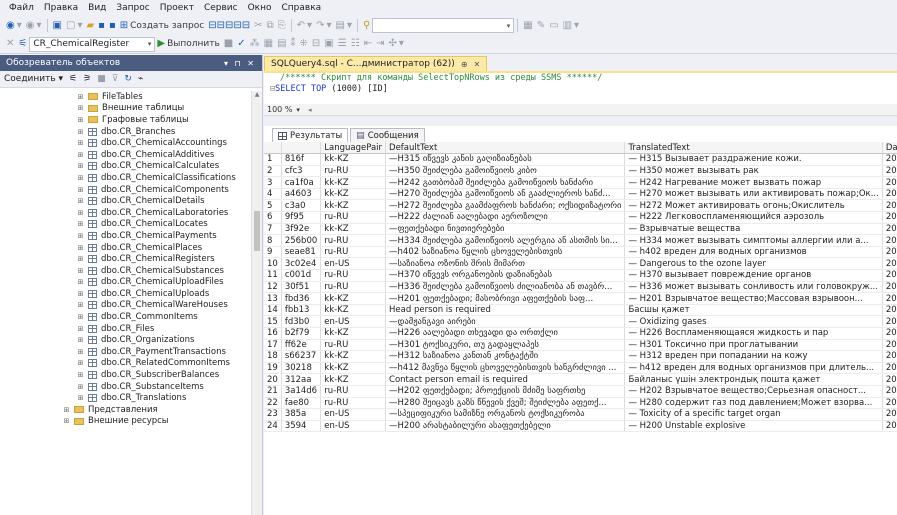 The image size is (897, 515). I want to click on table-cell: fd3b0, so click(301, 321).